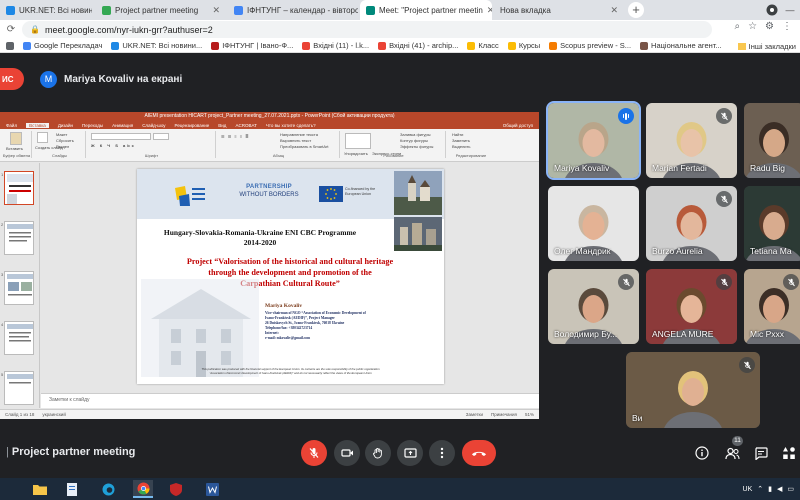 Image resolution: width=800 pixels, height=500 pixels. What do you see at coordinates (358, 141) in the screenshot?
I see `shapes-gallery` at bounding box center [358, 141].